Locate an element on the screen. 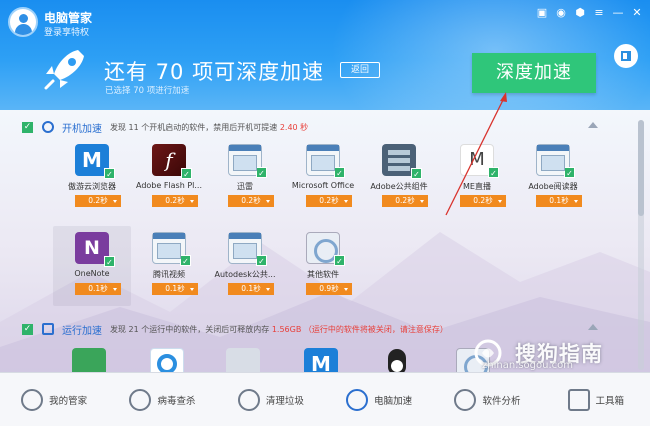 This screenshot has height=426, width=650. app-name: 迅雷 is located at coordinates (245, 186).